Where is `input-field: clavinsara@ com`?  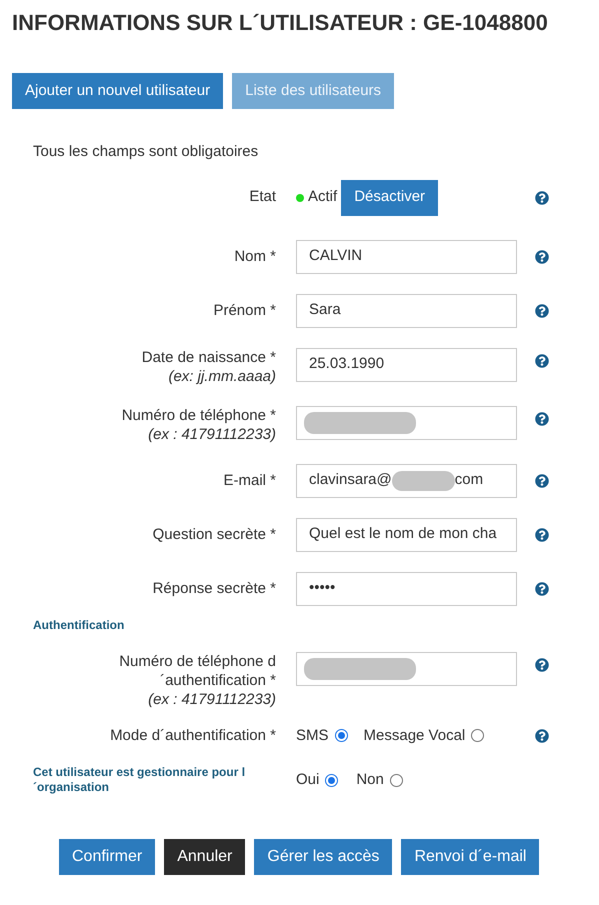 input-field: clavinsara@ com is located at coordinates (406, 481).